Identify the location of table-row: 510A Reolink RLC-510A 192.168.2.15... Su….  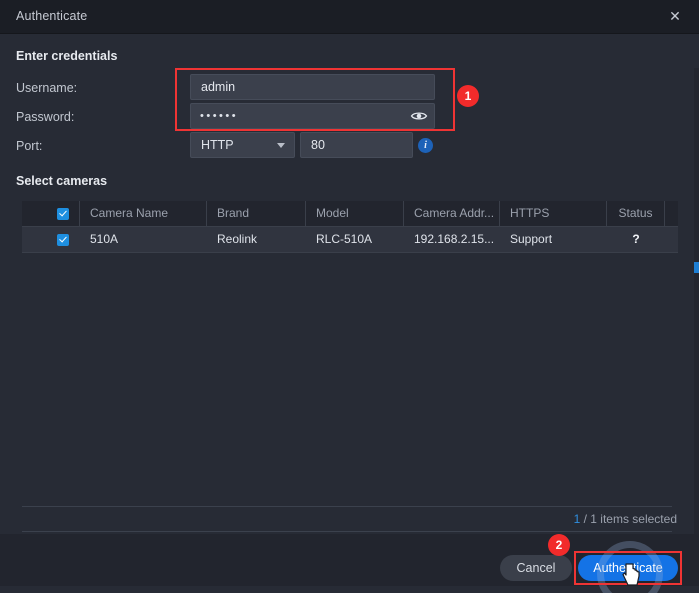
(350, 240).